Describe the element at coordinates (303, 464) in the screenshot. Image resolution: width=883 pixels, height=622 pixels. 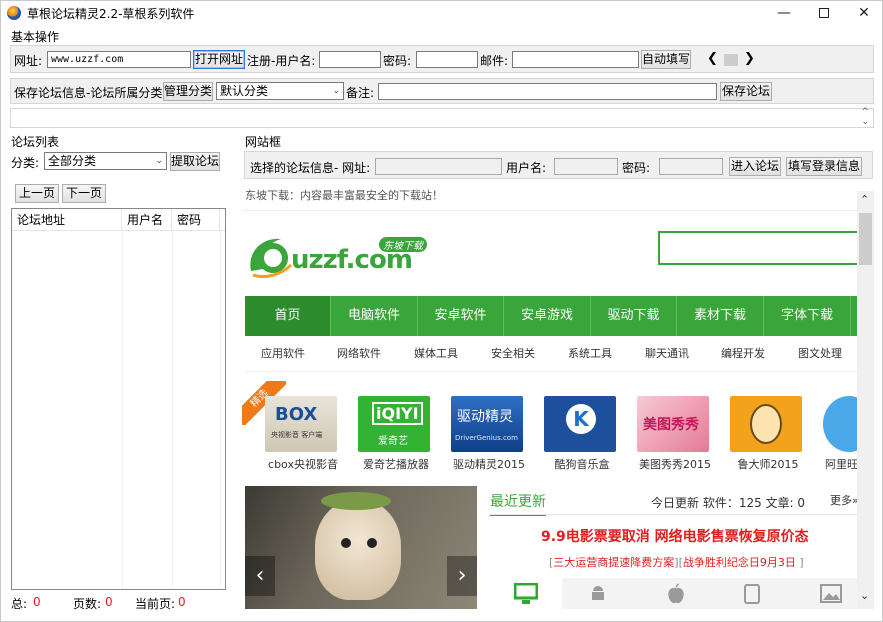
I see `app-name: cbox央视影音` at that location.